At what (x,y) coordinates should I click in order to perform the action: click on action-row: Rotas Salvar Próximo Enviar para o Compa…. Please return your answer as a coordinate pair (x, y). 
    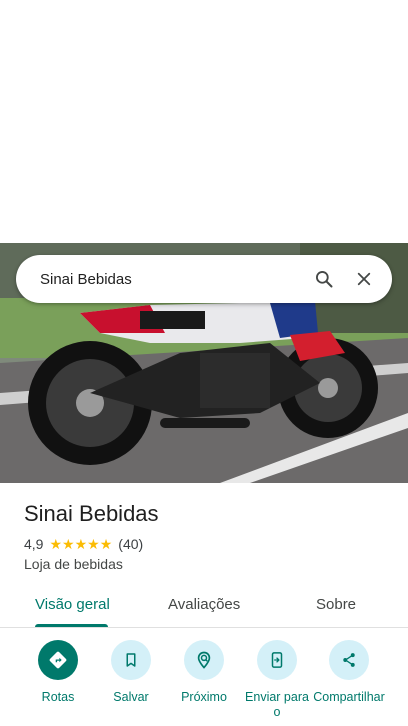
    Looking at the image, I should click on (204, 683).